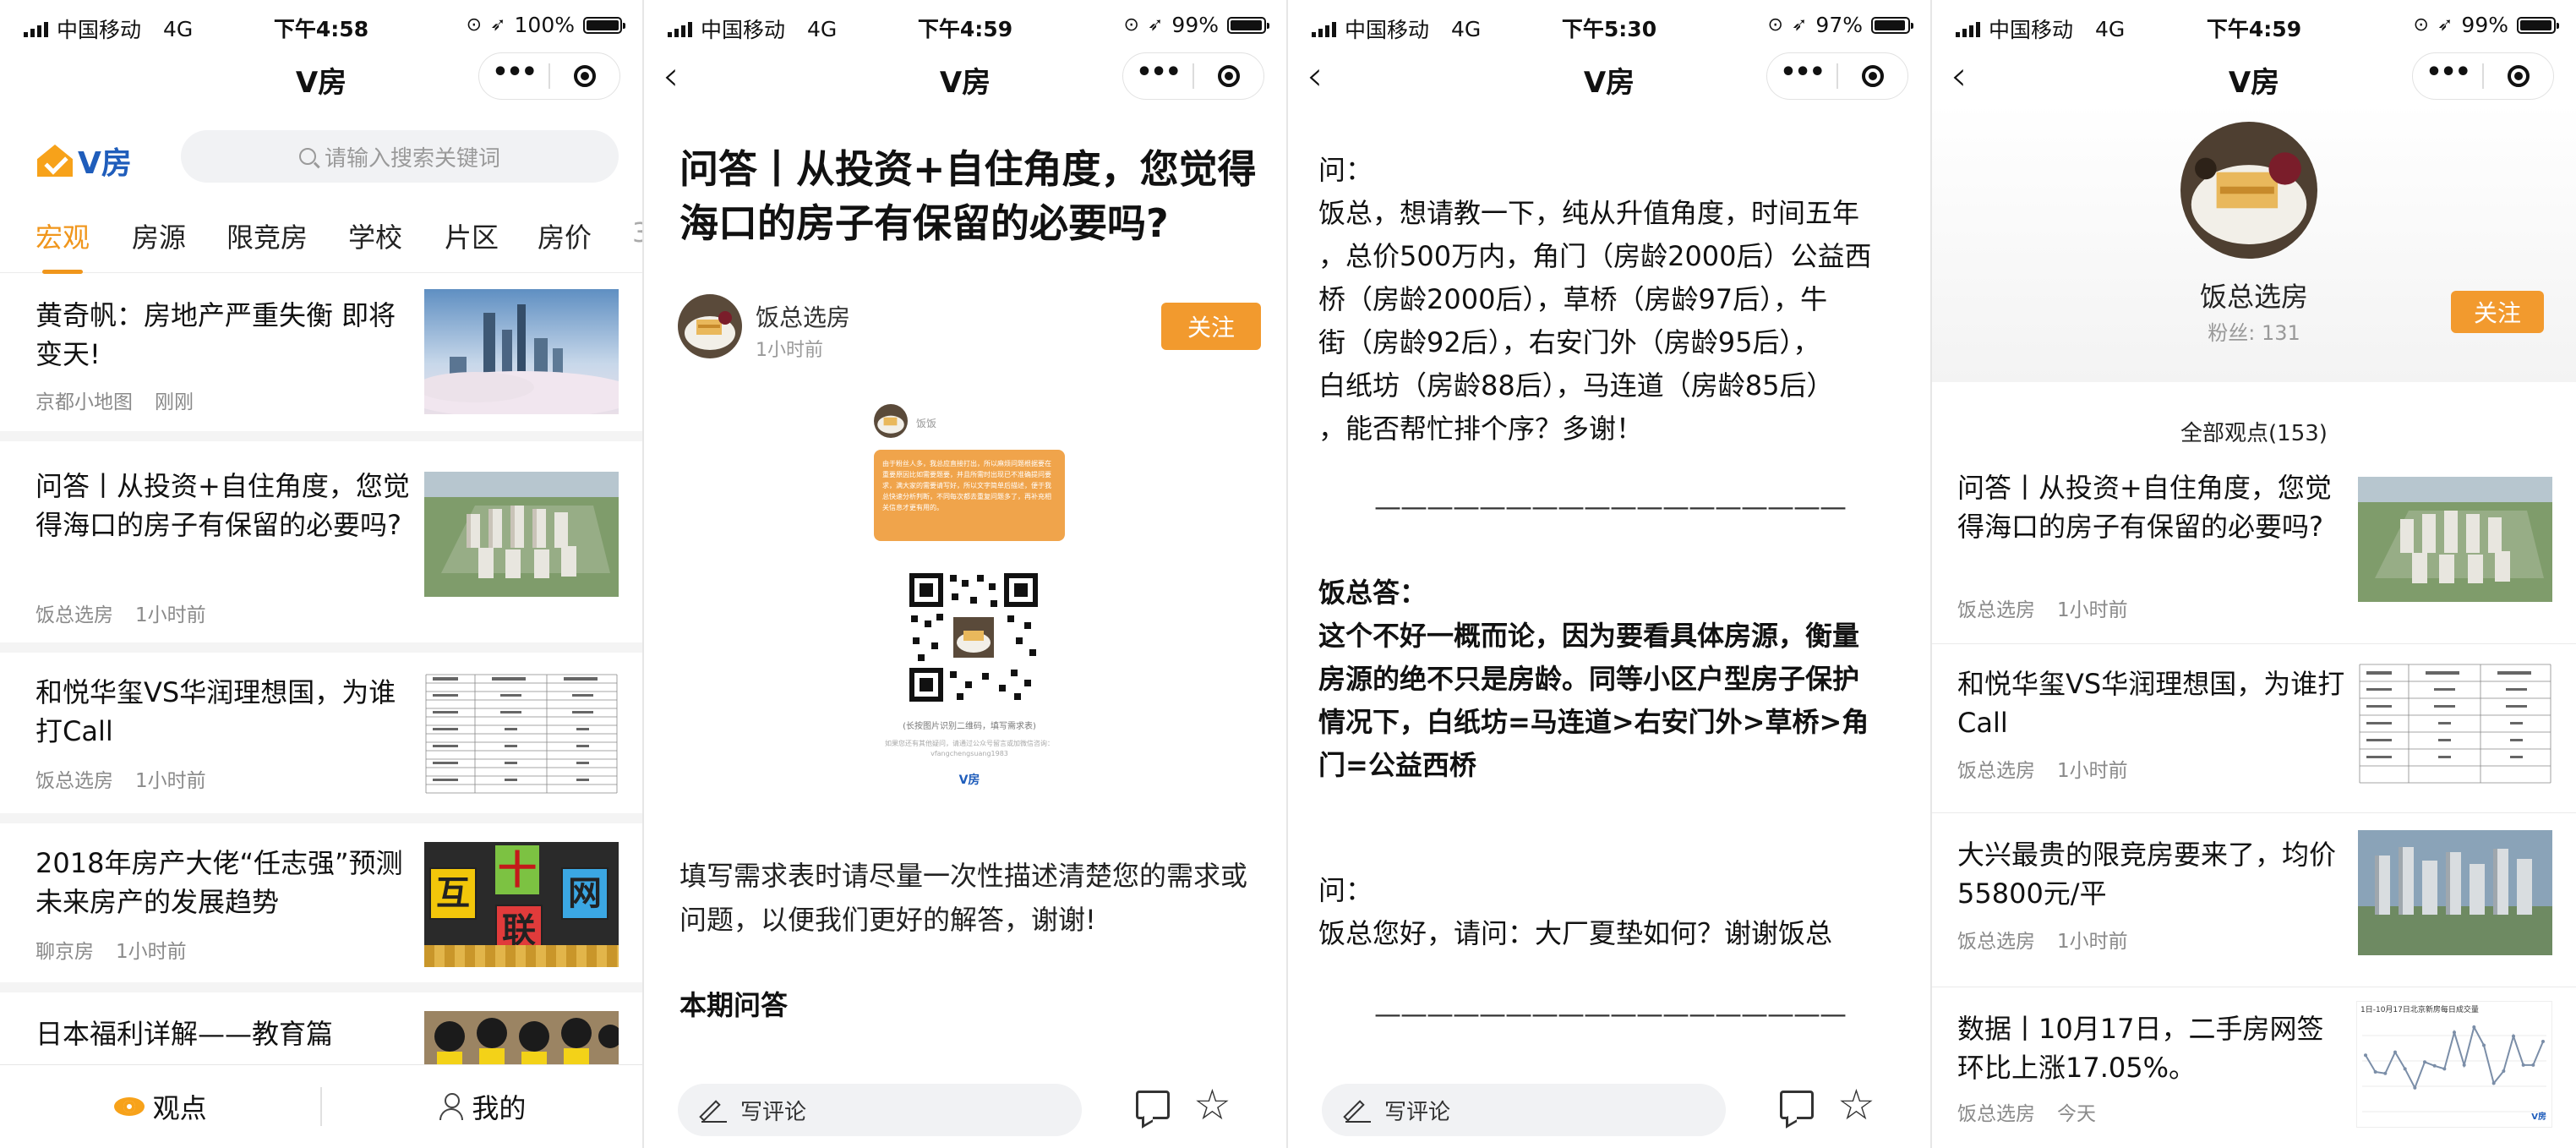  What do you see at coordinates (1593, 722) in the screenshot?
I see `answer-line: 情况下，白纸坊=马连道>右安门外>草桥>角` at bounding box center [1593, 722].